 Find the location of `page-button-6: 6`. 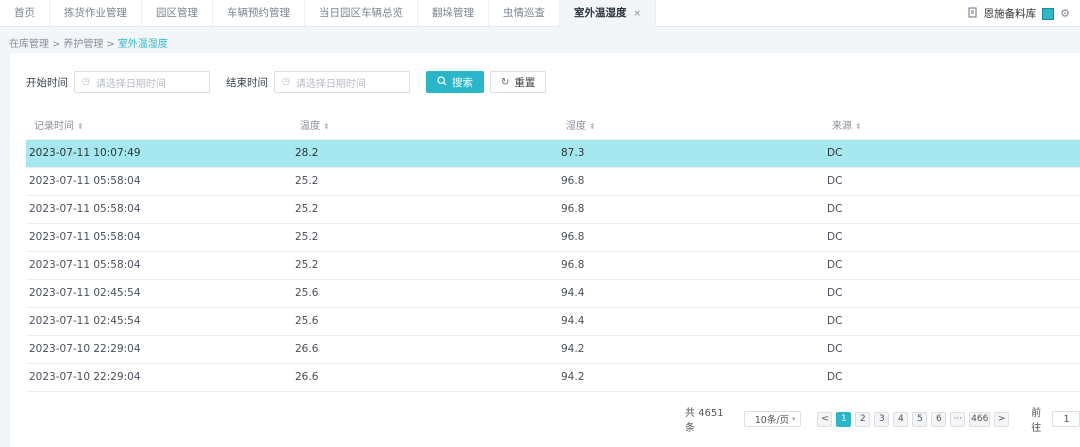

page-button-6: 6 is located at coordinates (939, 419).